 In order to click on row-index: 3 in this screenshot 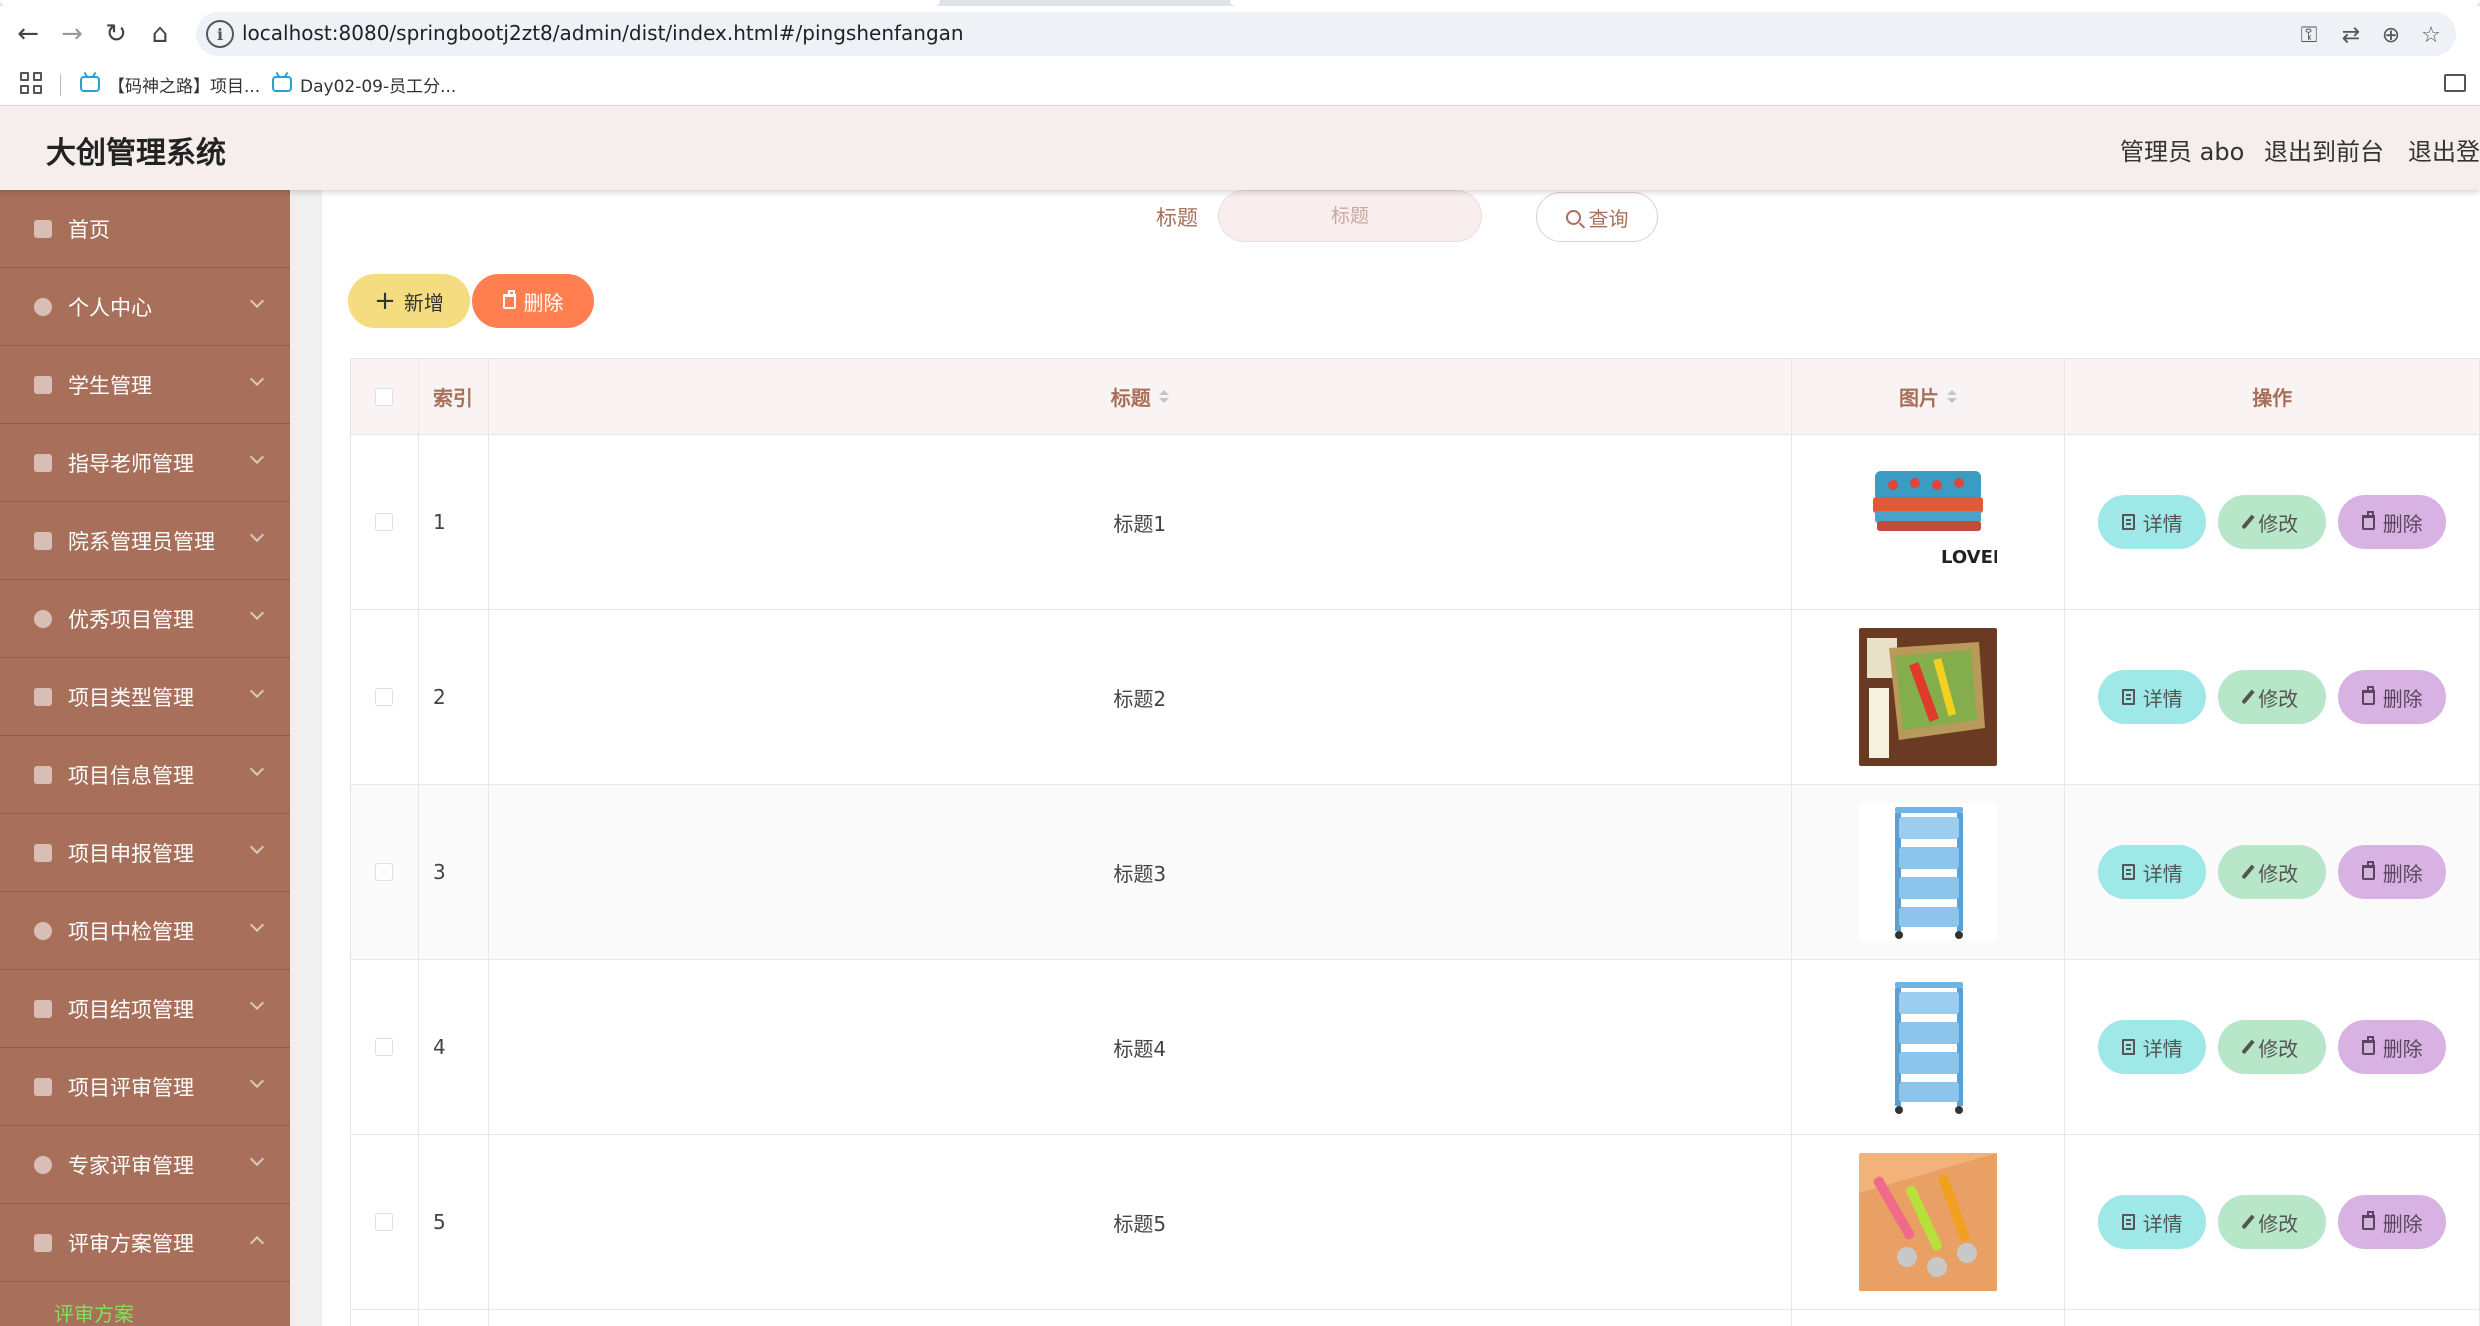, I will do `click(454, 872)`.